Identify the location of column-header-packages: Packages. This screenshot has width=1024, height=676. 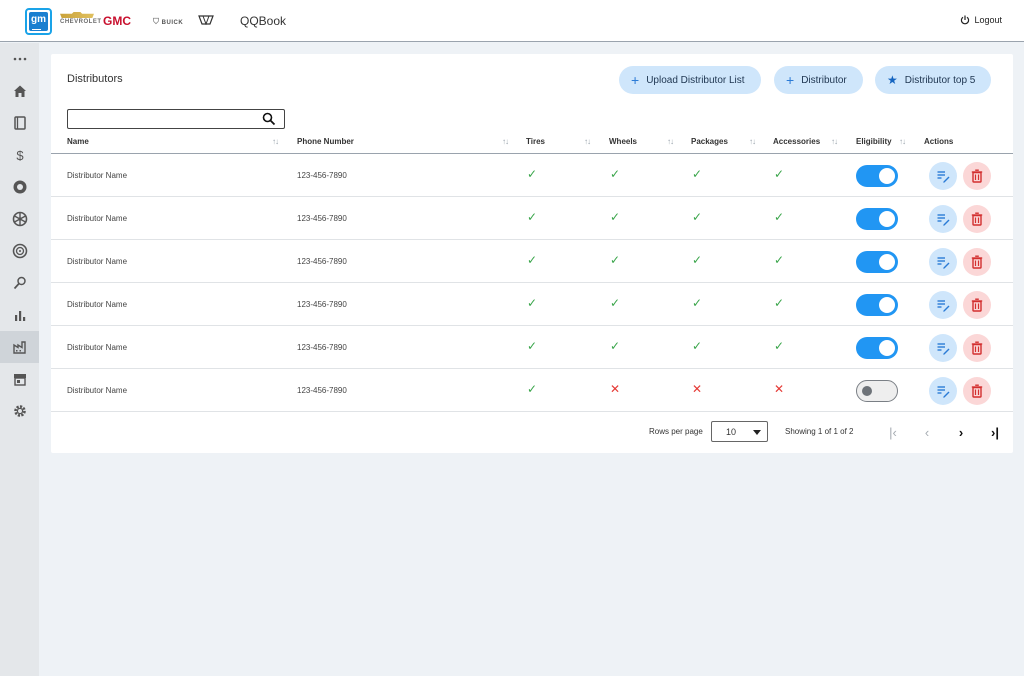
(709, 141).